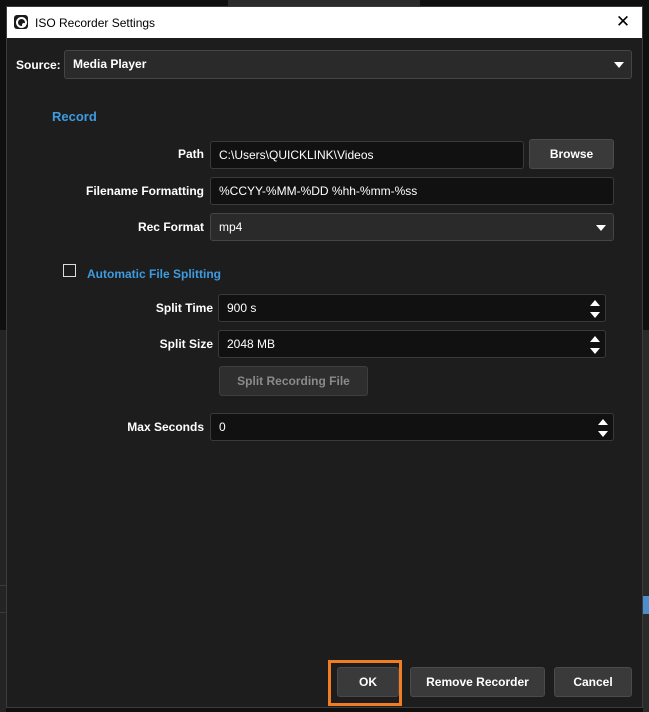 This screenshot has width=649, height=712. Describe the element at coordinates (623, 22) in the screenshot. I see `close-button: ✕` at that location.